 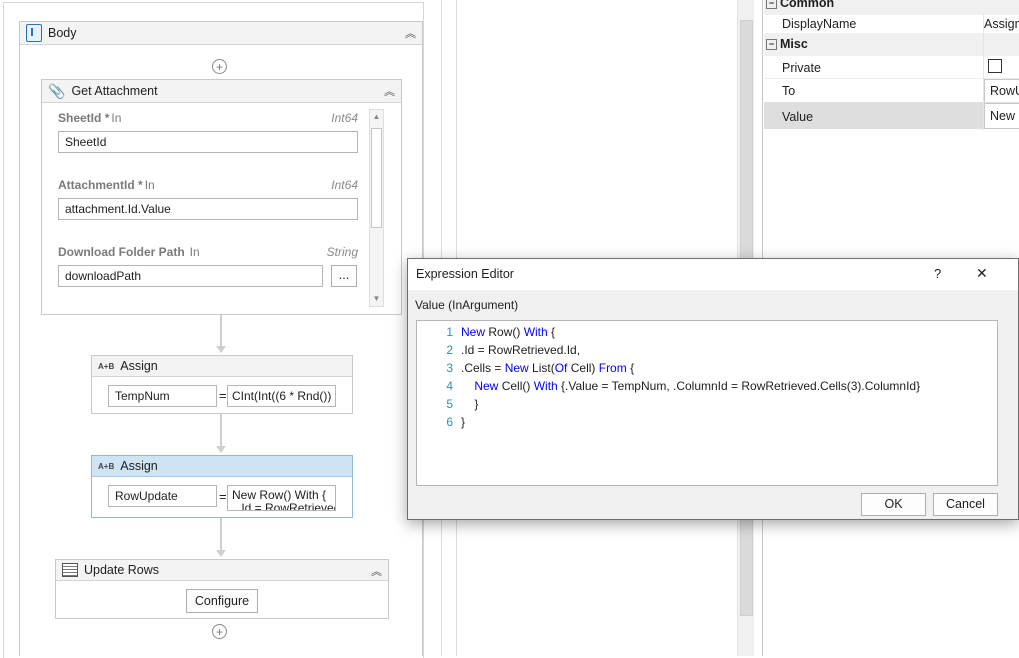 What do you see at coordinates (891, 90) in the screenshot?
I see `prop-to: To RowUpdate` at bounding box center [891, 90].